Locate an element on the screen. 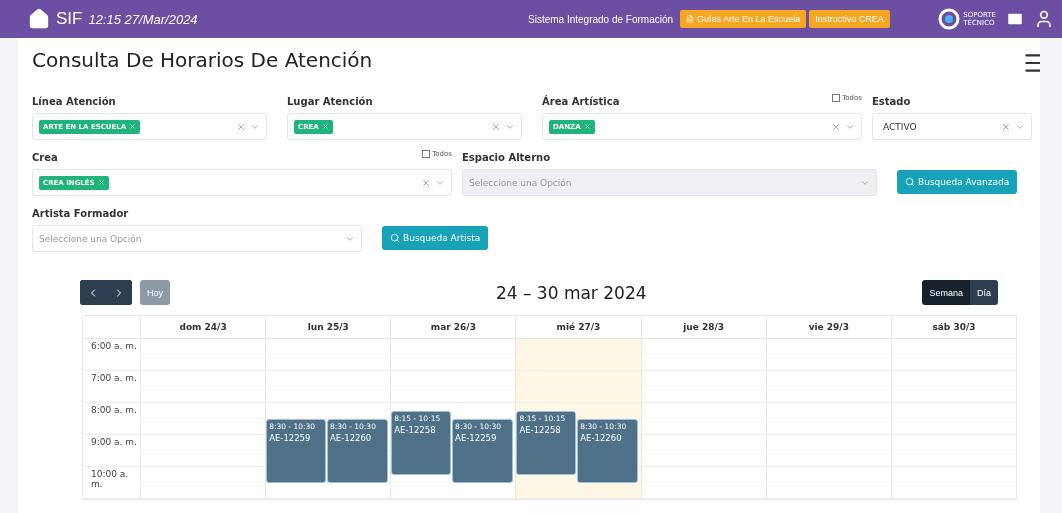 Image resolution: width=1062 pixels, height=513 pixels. field-label: Área Artística is located at coordinates (581, 101).